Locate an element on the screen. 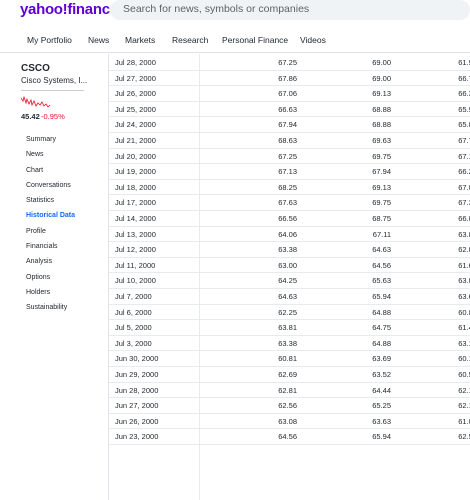 Image resolution: width=470 pixels, height=500 pixels. search-input: Search for news, symbols or companies is located at coordinates (216, 9).